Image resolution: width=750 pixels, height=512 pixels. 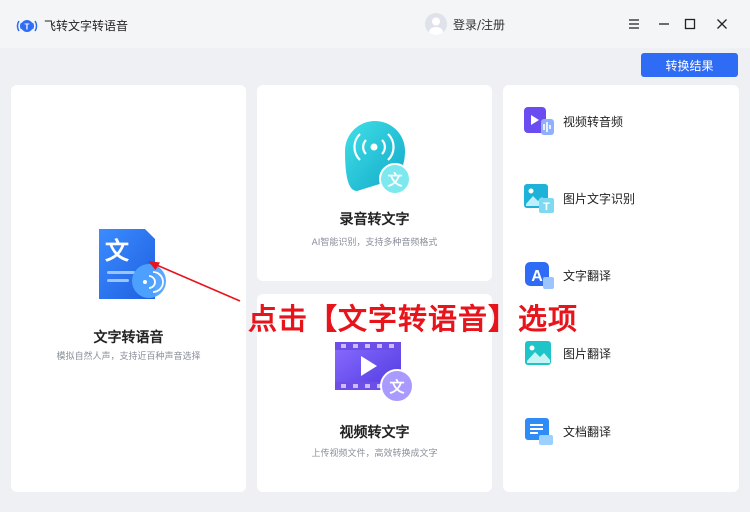 What do you see at coordinates (375, 24) in the screenshot?
I see `title-bar: T 飞转文字转语音 登录/注册` at bounding box center [375, 24].